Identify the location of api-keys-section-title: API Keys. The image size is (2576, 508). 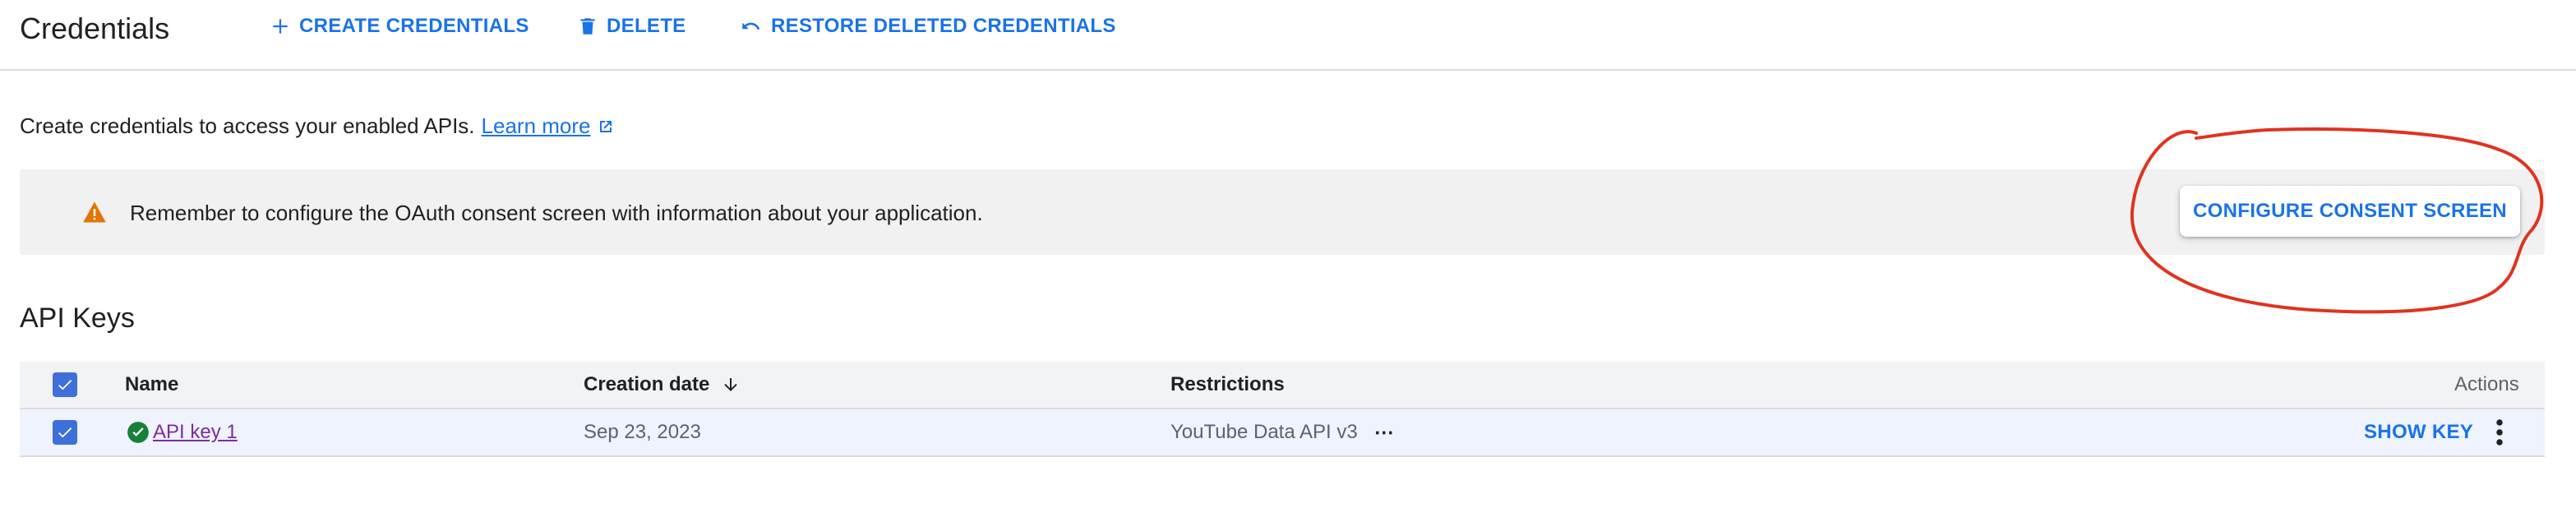
(77, 318).